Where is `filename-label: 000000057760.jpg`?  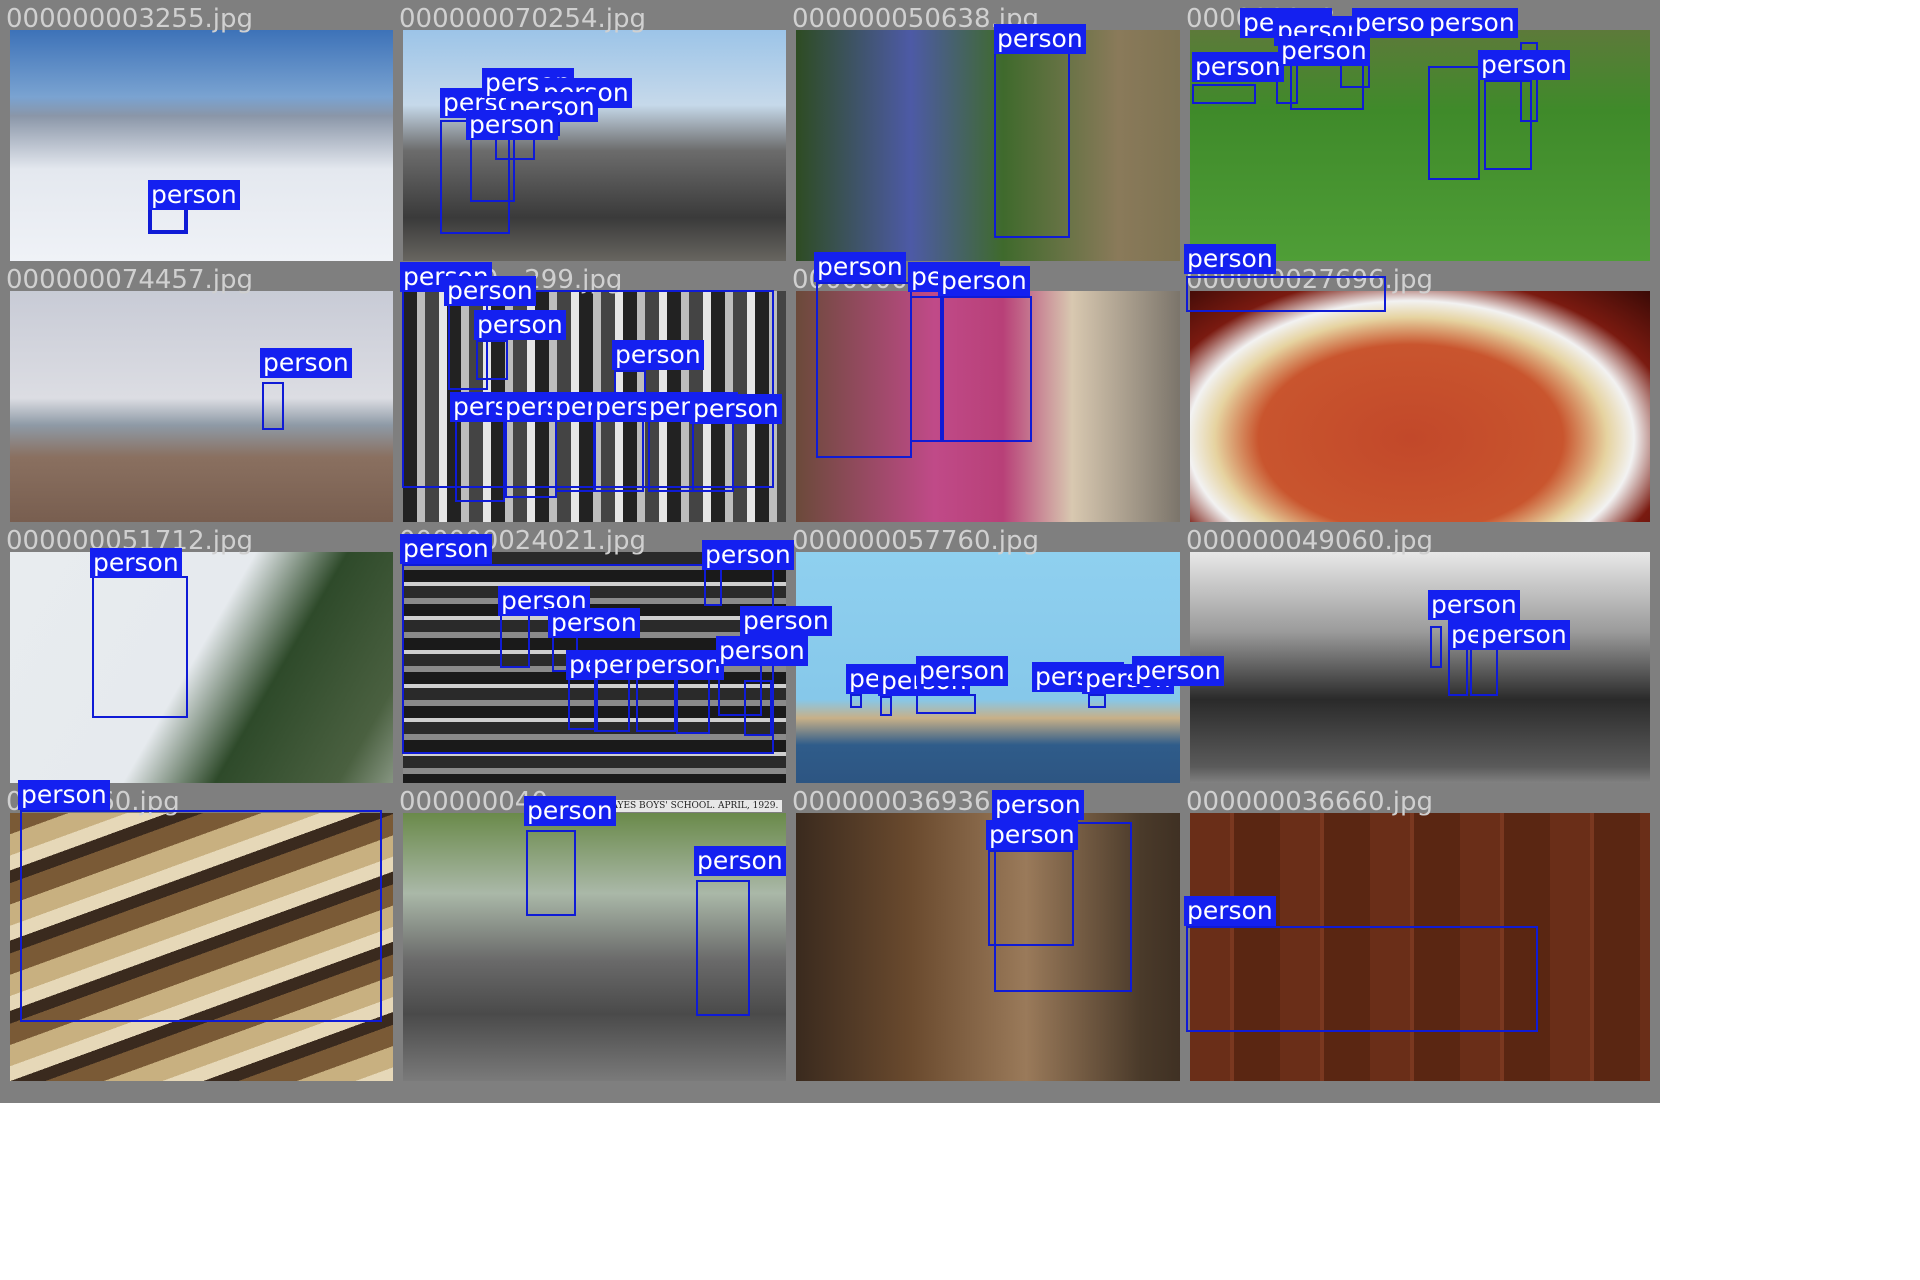
filename-label: 000000057760.jpg is located at coordinates (915, 541).